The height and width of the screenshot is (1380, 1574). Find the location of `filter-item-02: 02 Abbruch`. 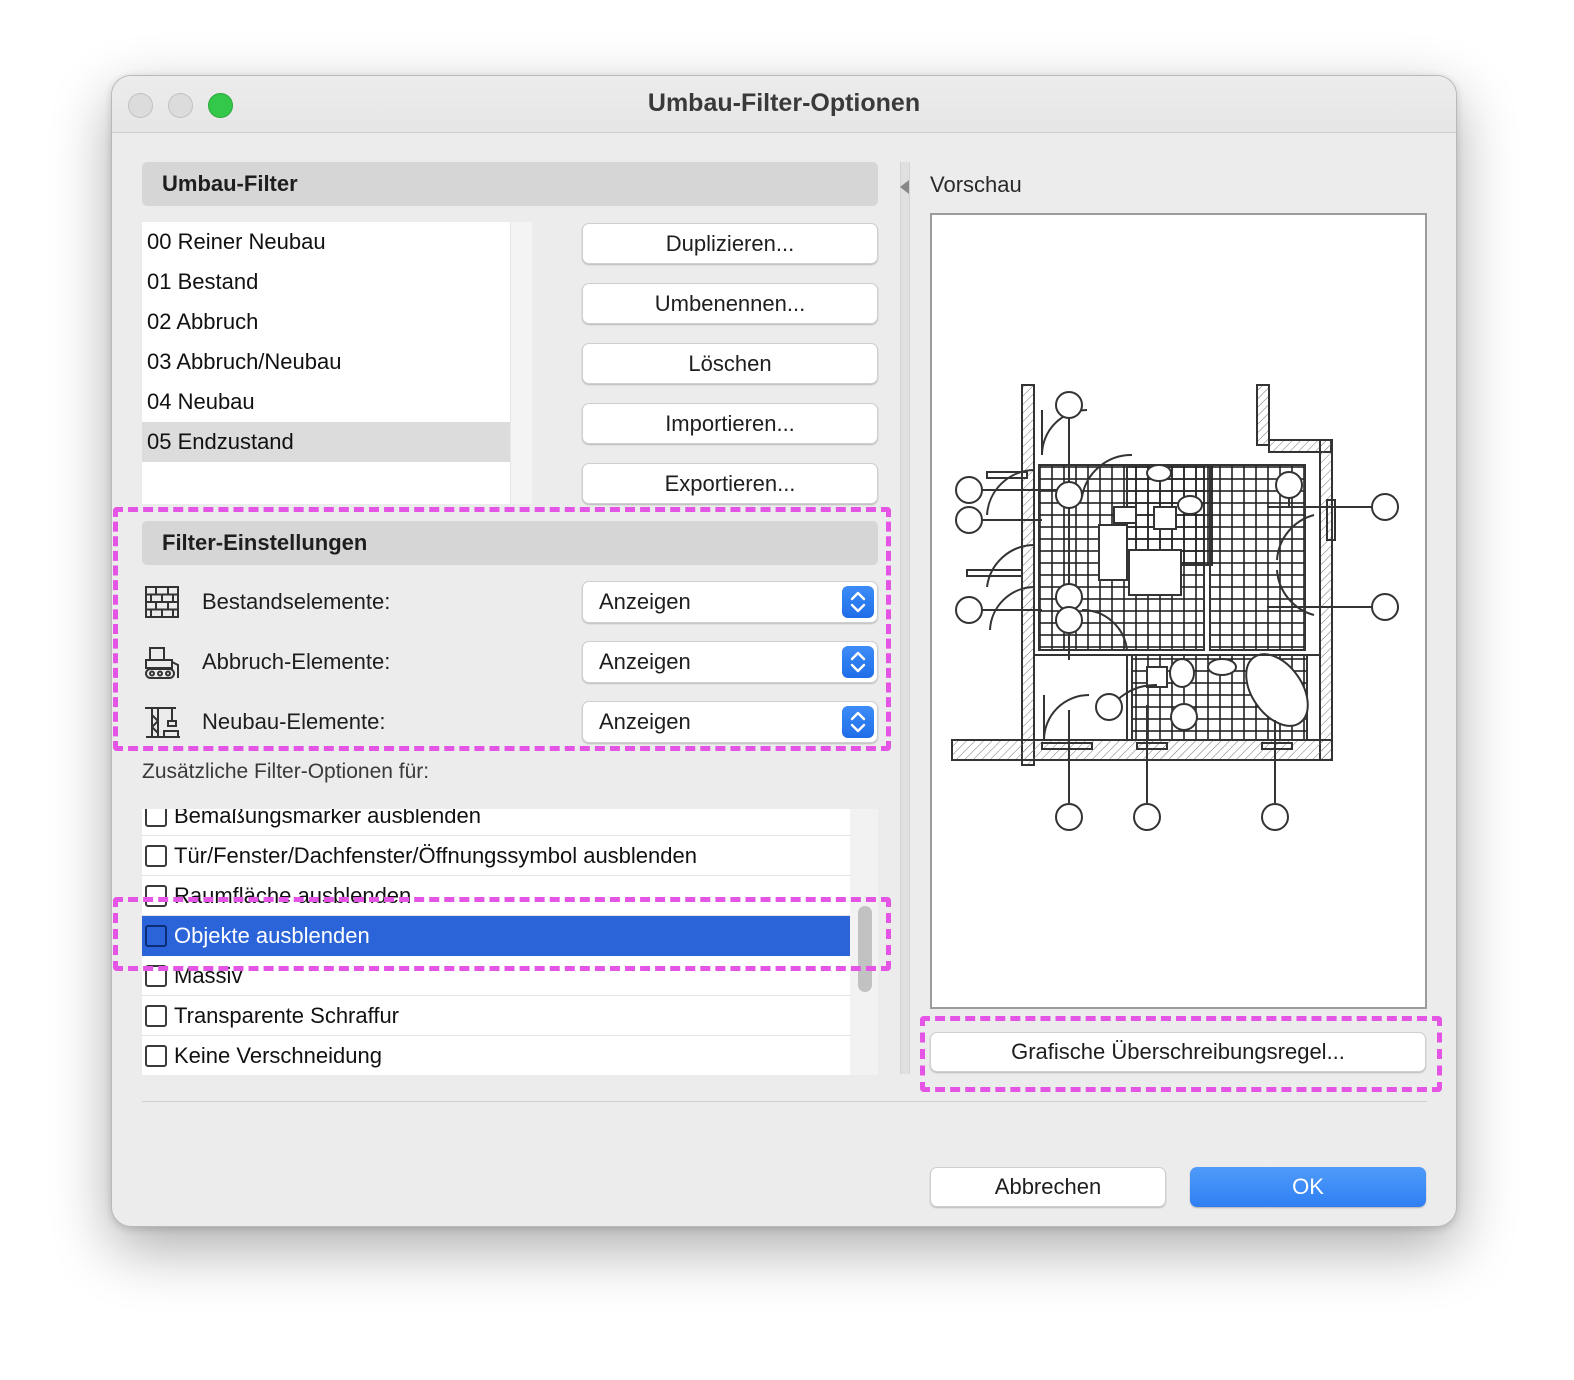

filter-item-02: 02 Abbruch is located at coordinates (326, 322).